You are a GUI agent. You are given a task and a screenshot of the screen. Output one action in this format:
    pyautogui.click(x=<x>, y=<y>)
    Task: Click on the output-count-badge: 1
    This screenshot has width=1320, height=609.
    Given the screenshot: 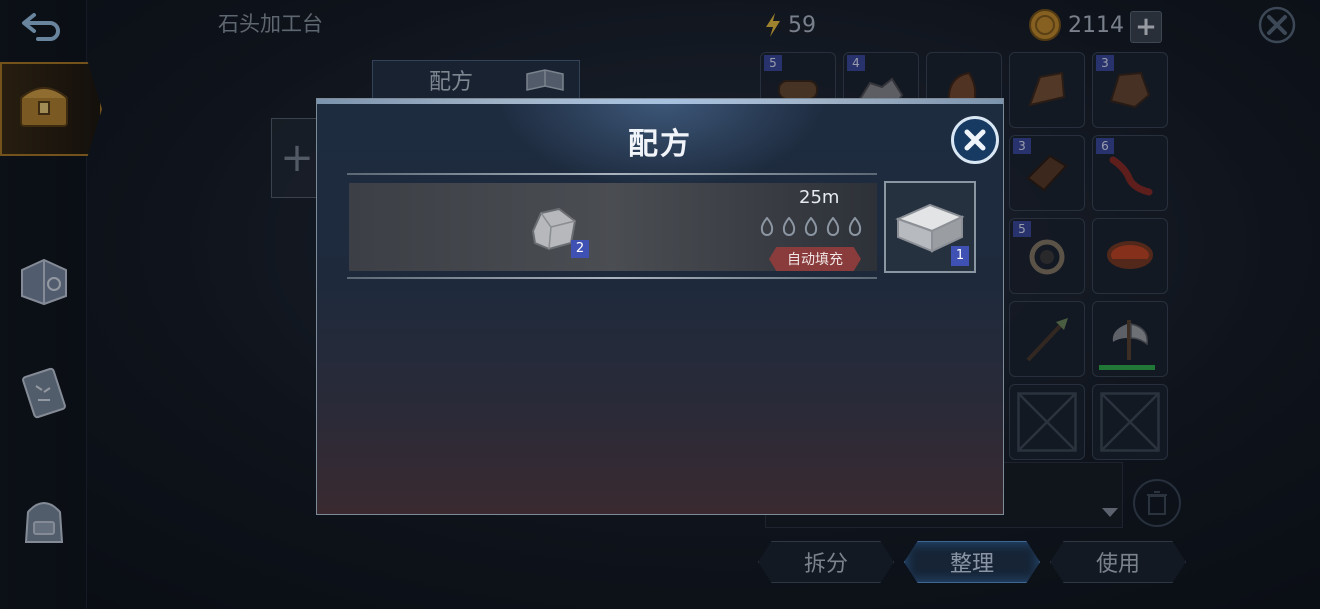 What is the action you would take?
    pyautogui.click(x=960, y=256)
    